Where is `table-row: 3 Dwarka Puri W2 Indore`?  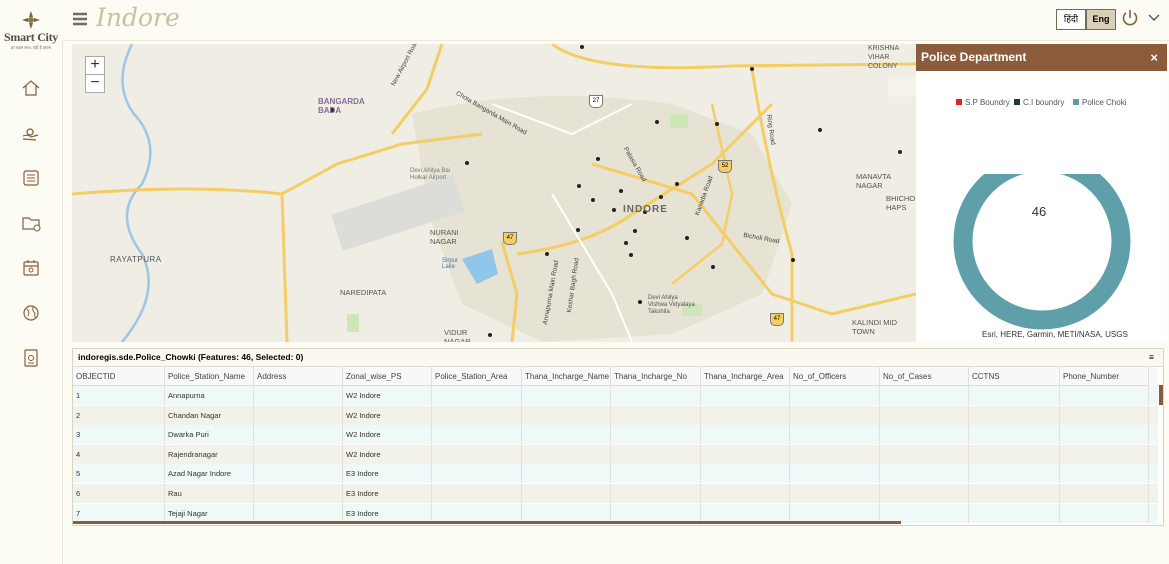 table-row: 3 Dwarka Puri W2 Indore is located at coordinates (615, 435).